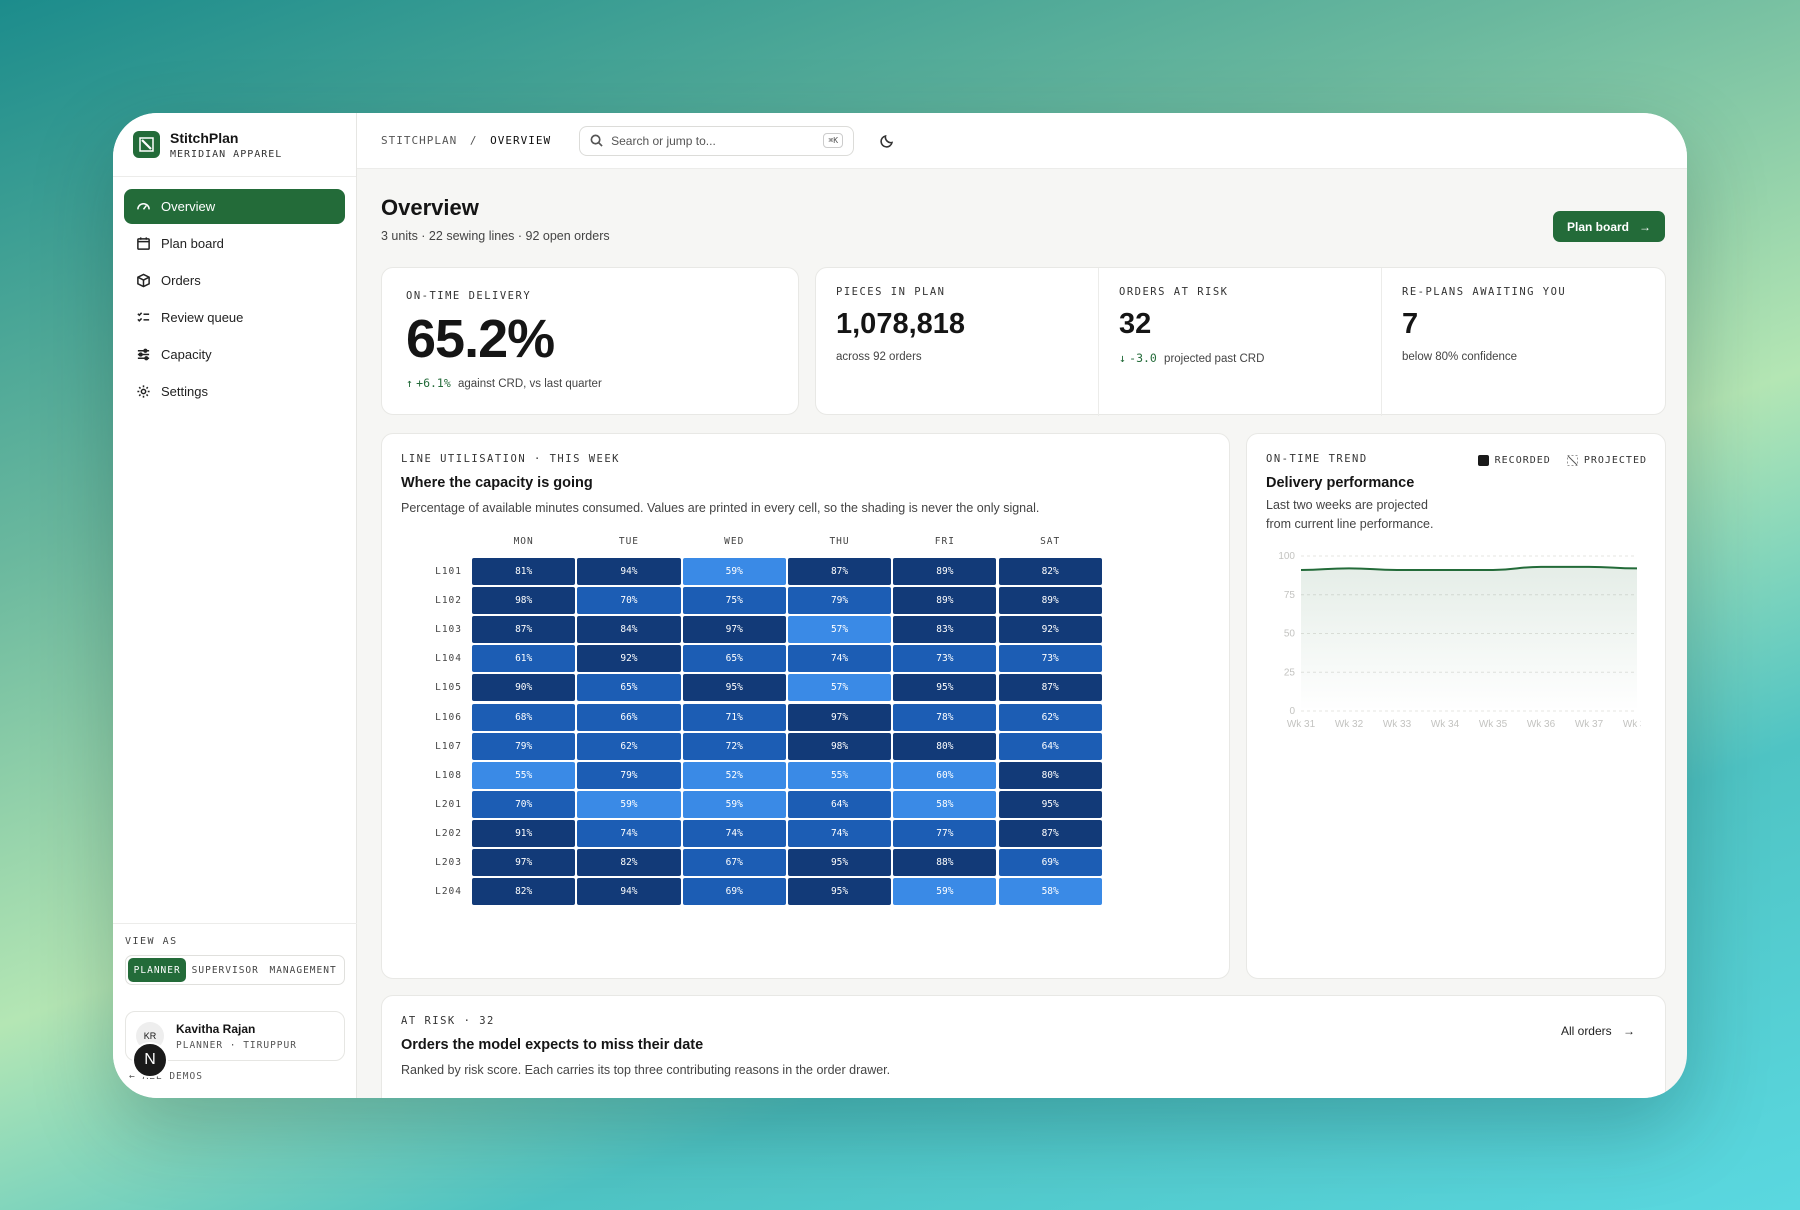  I want to click on heatmap-cell: 72%, so click(734, 746).